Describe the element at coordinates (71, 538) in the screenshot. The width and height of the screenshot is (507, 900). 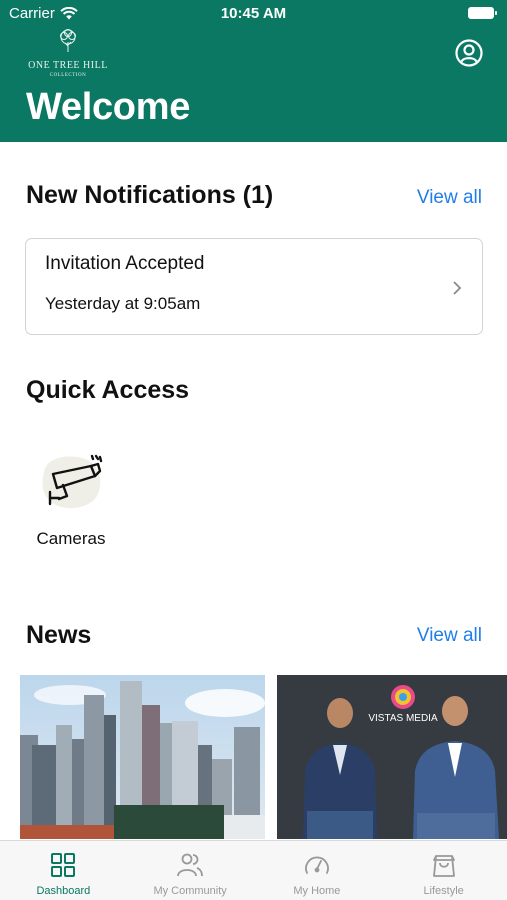
I see `quick-access-cameras-label: Cameras` at that location.